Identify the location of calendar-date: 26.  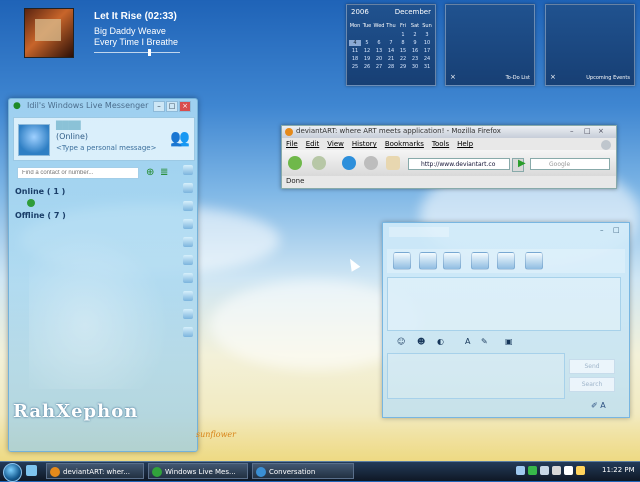
(367, 67).